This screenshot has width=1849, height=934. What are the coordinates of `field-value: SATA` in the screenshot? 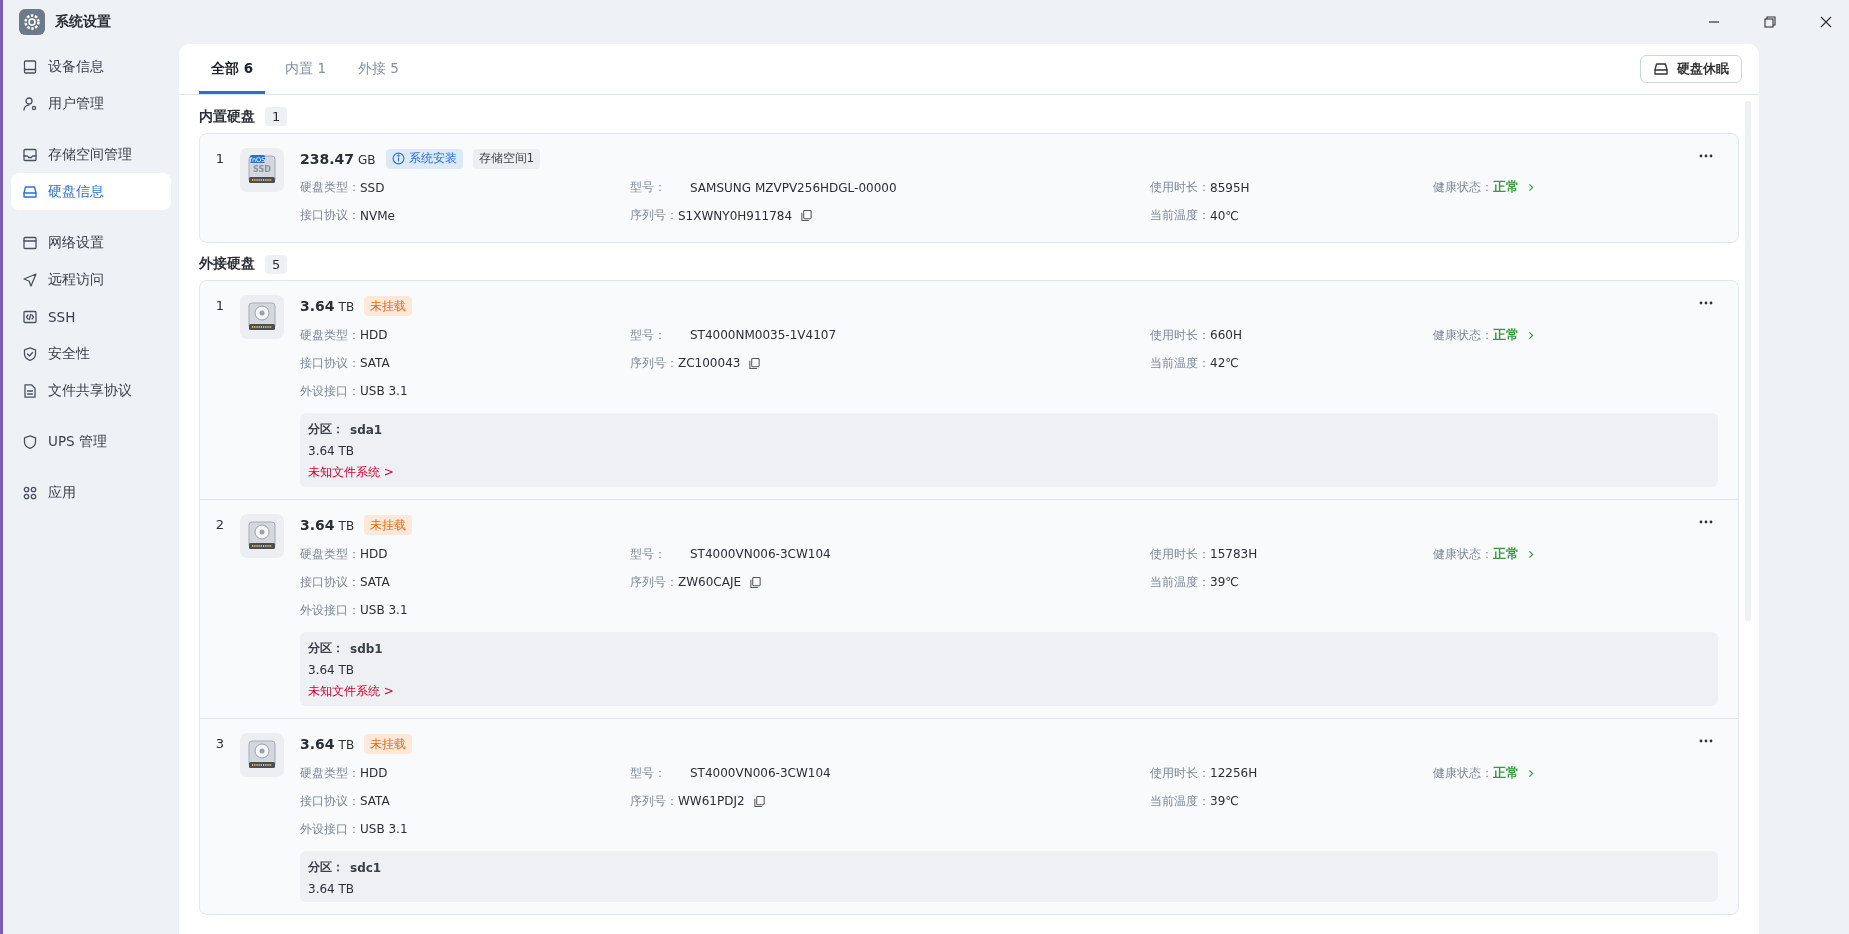 It's located at (375, 582).